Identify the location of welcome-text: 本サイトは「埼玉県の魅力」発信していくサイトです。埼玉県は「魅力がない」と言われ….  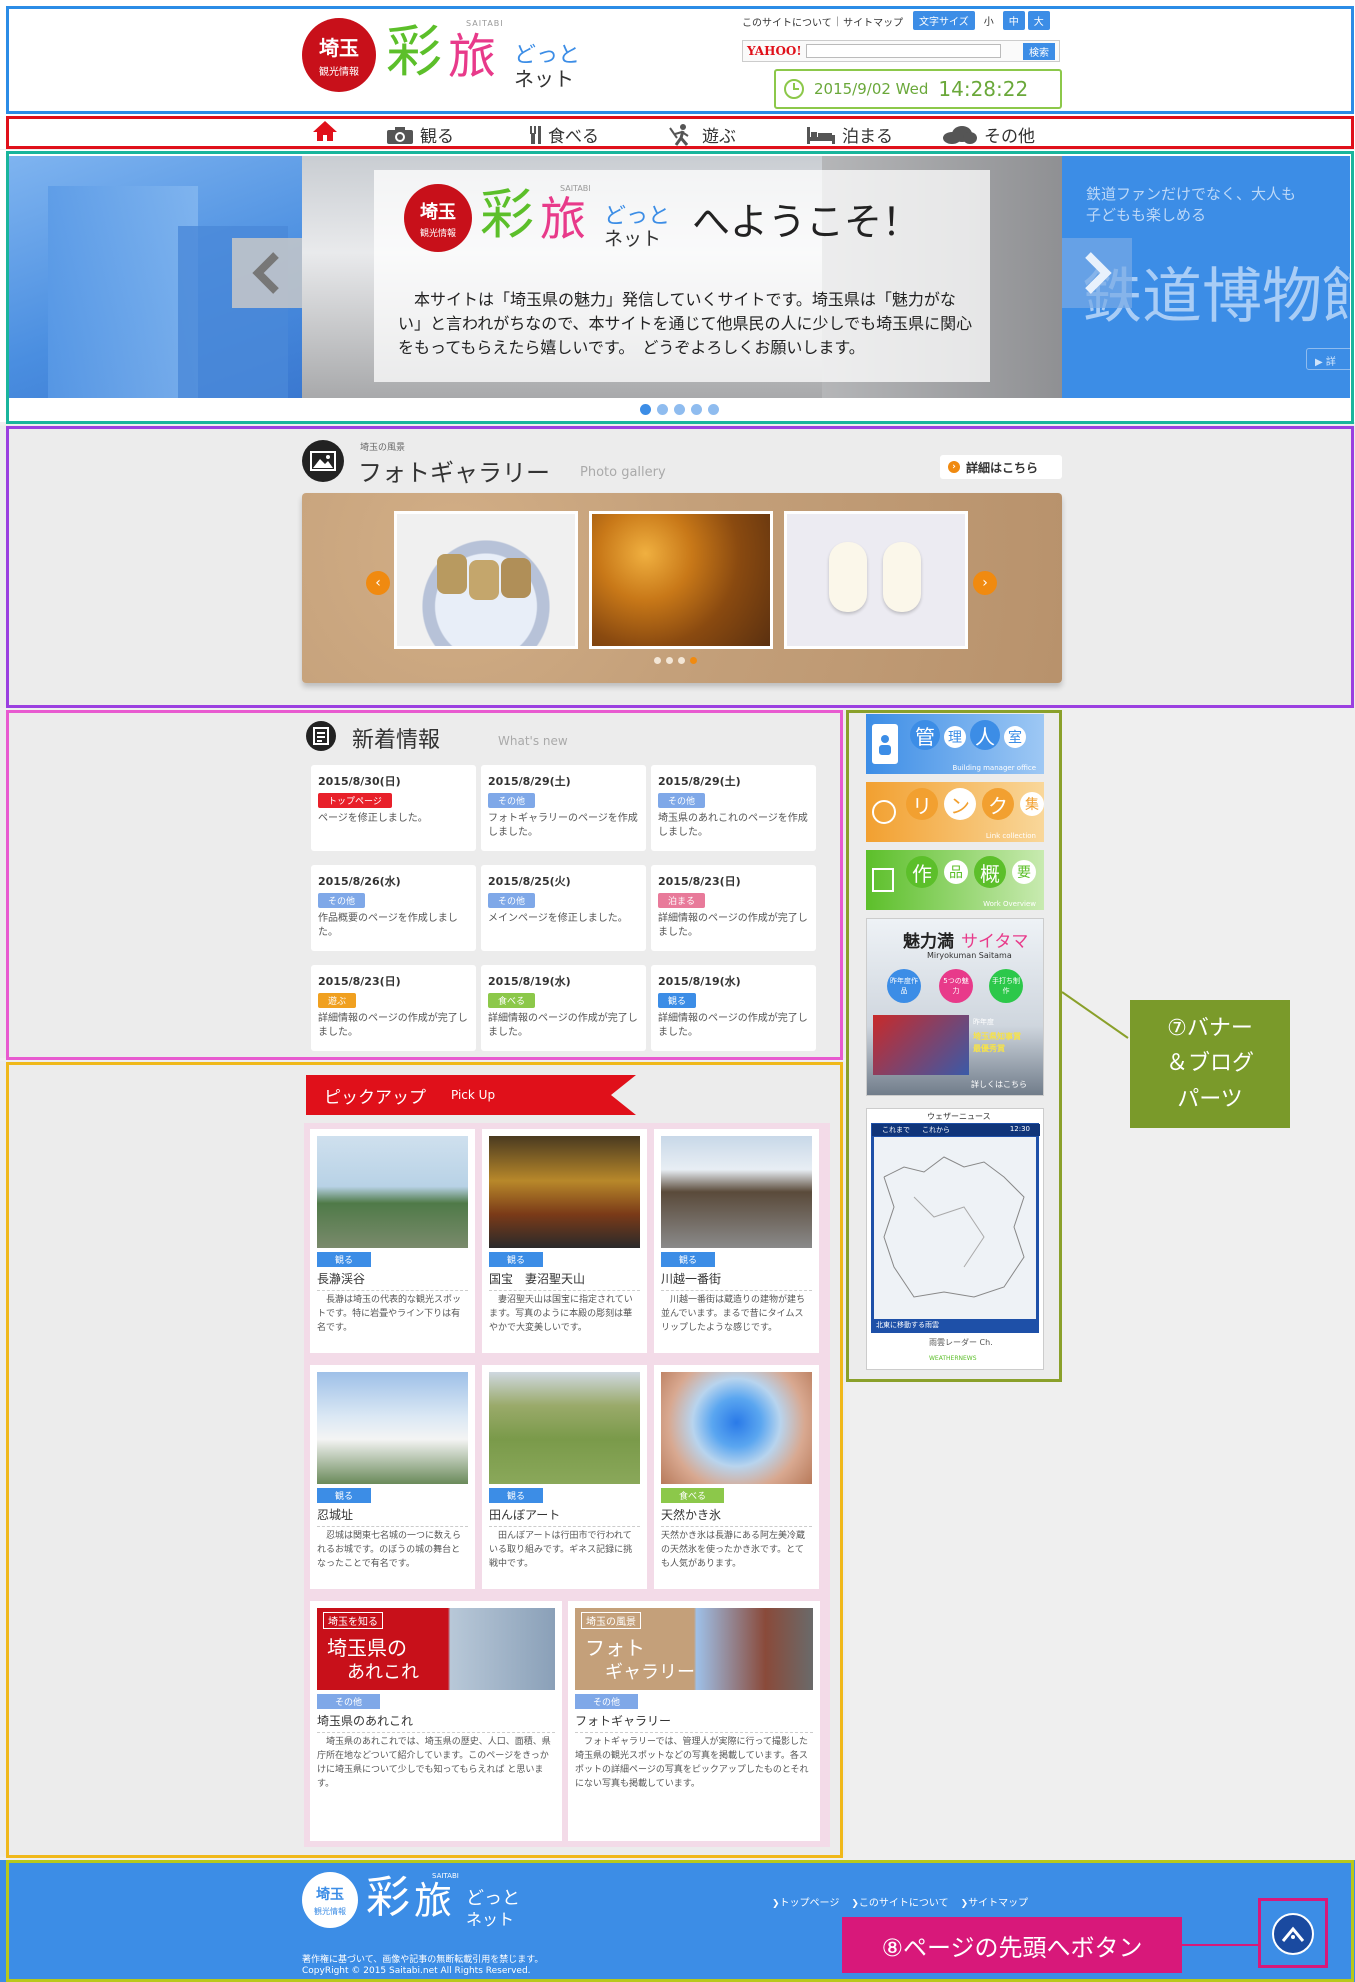
(685, 323).